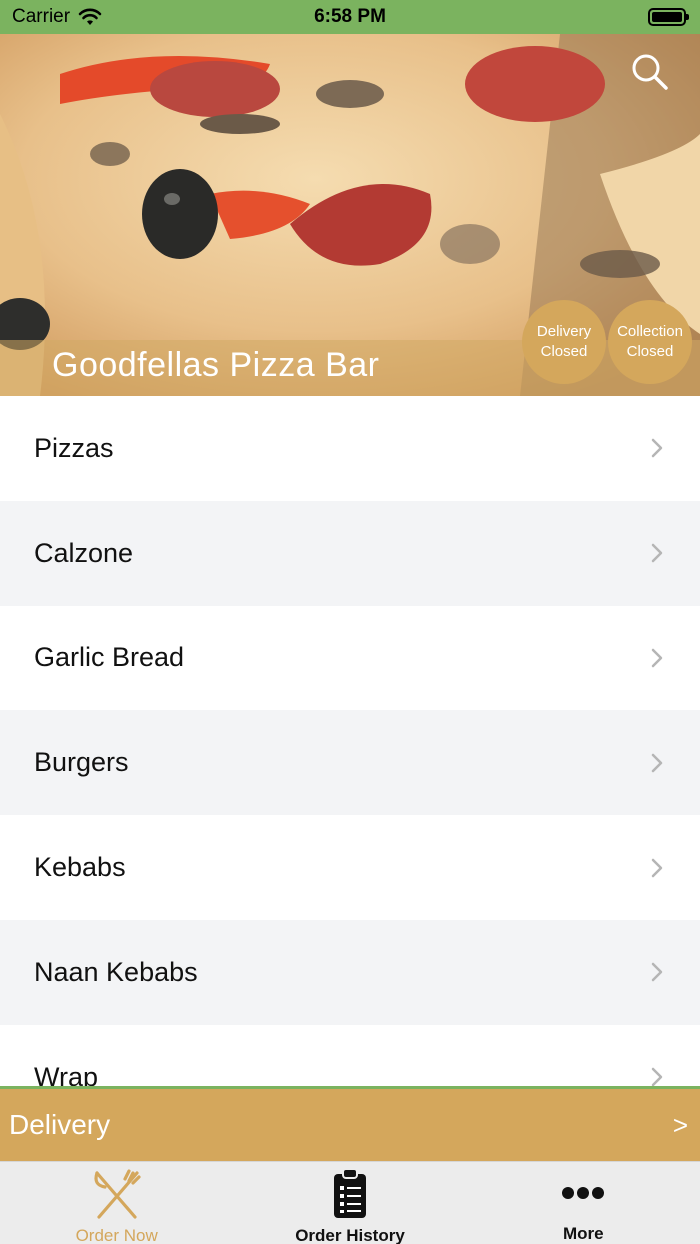 Image resolution: width=700 pixels, height=1244 pixels. What do you see at coordinates (668, 17) in the screenshot?
I see `battery-icon` at bounding box center [668, 17].